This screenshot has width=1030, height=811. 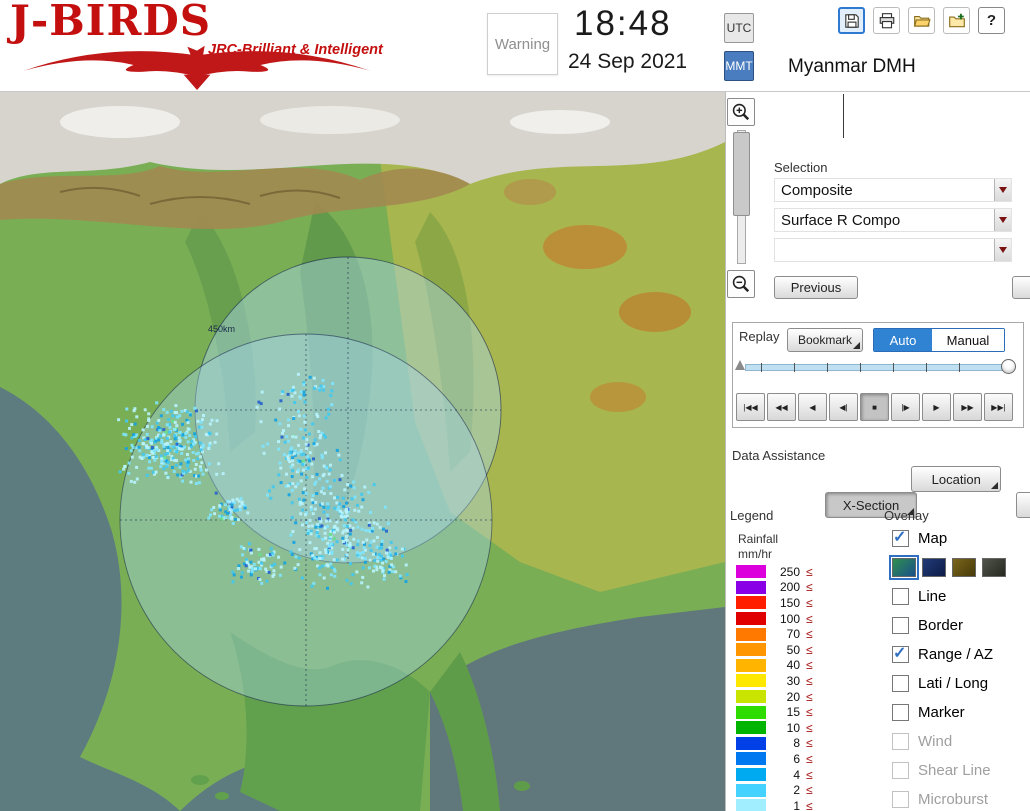 I want to click on checkbox-marker, so click(x=900, y=712).